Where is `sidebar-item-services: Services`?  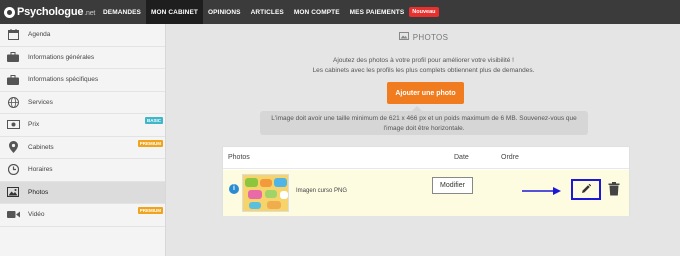 sidebar-item-services: Services is located at coordinates (82, 103).